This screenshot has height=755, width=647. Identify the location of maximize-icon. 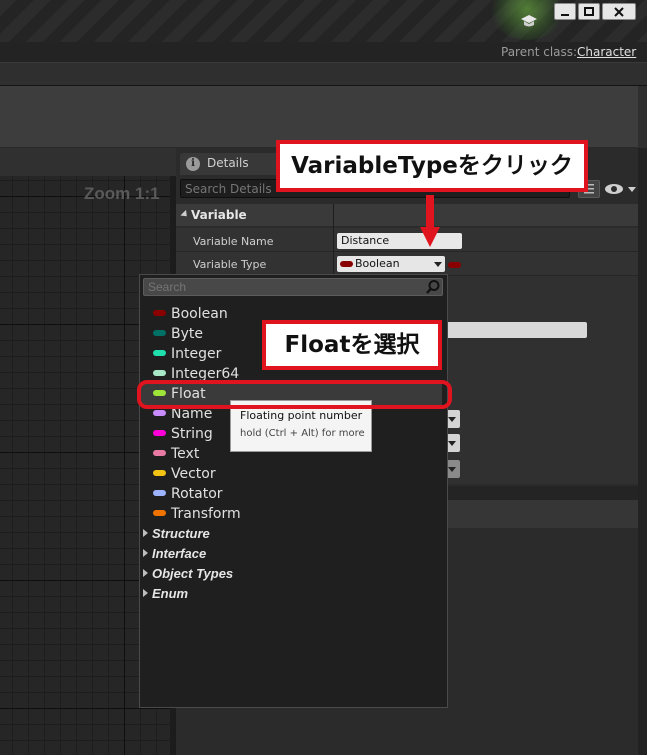
(589, 11).